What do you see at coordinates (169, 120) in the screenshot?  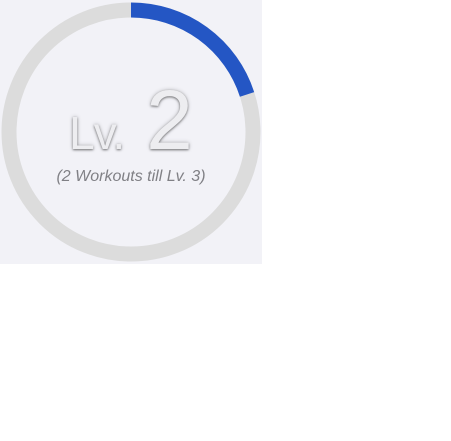 I see `level-number: 2` at bounding box center [169, 120].